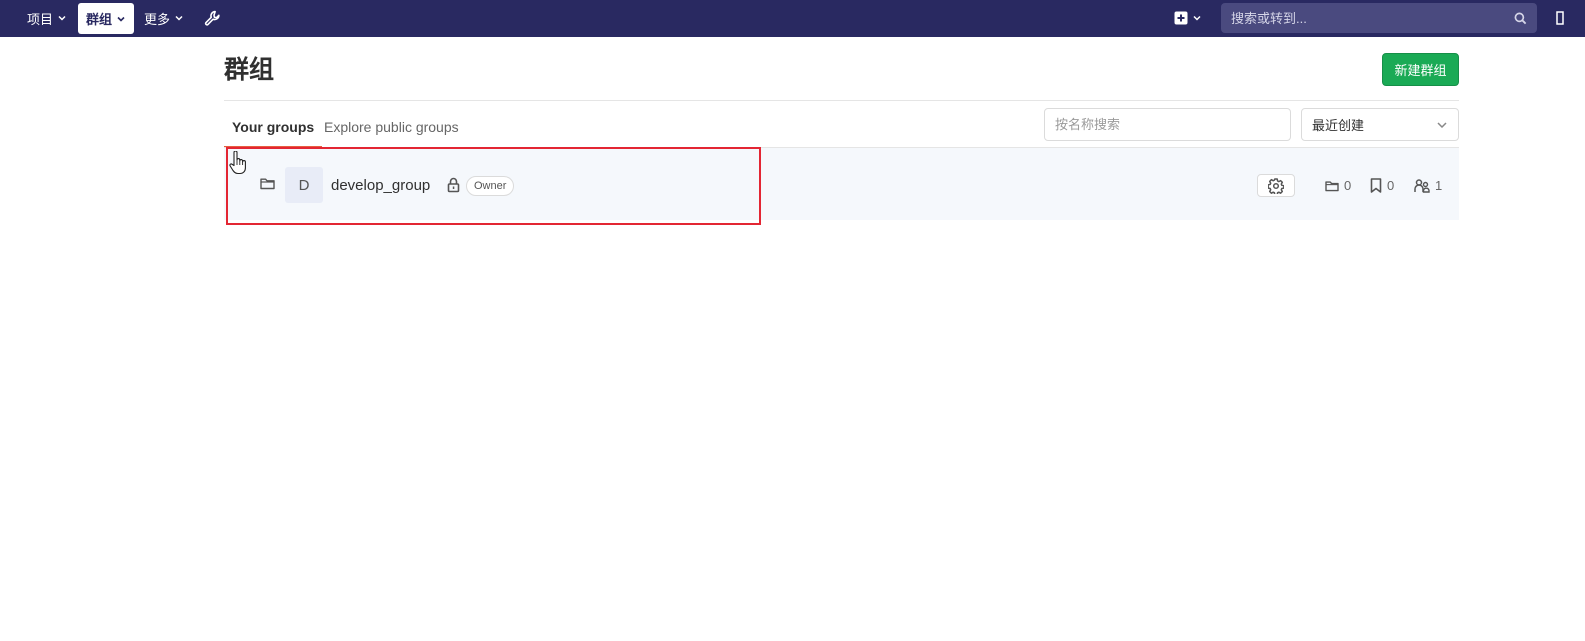 This screenshot has height=641, width=1585. I want to click on global-search, so click(1379, 18).